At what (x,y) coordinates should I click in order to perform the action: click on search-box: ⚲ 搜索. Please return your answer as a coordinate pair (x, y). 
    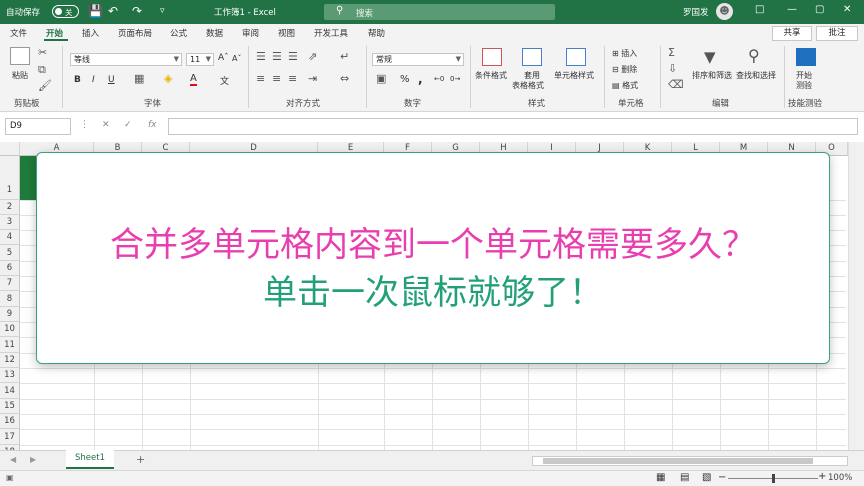
    Looking at the image, I should click on (439, 12).